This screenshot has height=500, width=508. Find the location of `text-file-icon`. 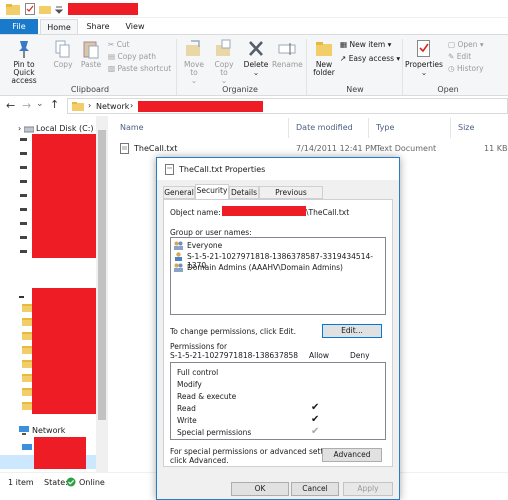

text-file-icon is located at coordinates (124, 149).